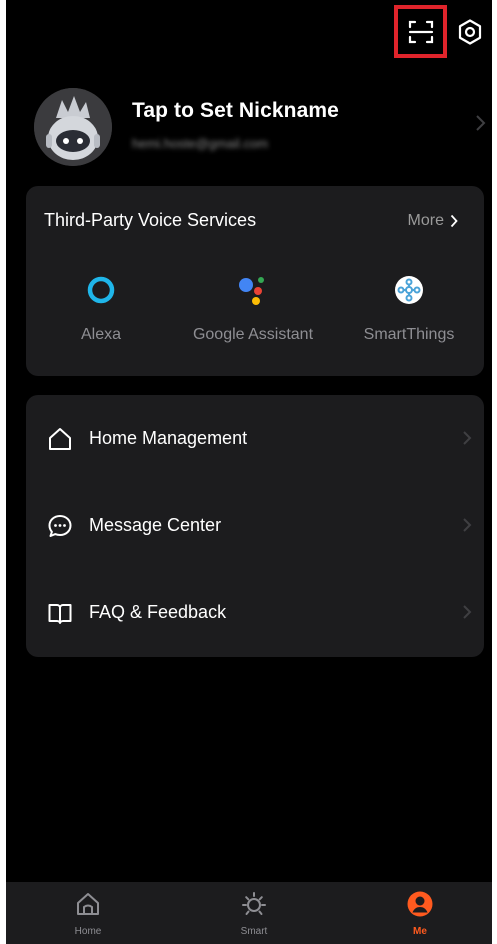  I want to click on smartthings-icon, so click(409, 290).